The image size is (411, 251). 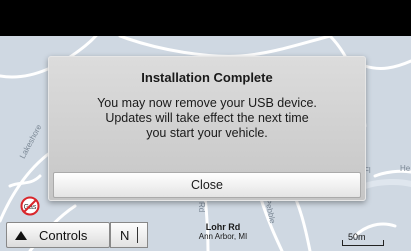 What do you see at coordinates (207, 133) in the screenshot?
I see `message-line: you start your vehicle.` at bounding box center [207, 133].